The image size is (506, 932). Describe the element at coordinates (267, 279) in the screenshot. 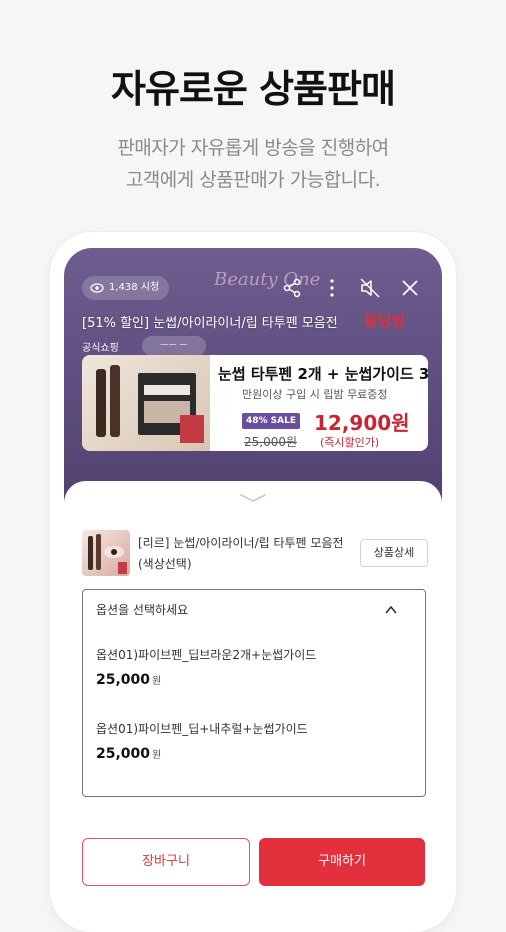

I see `brand-logo: Beauty One` at that location.